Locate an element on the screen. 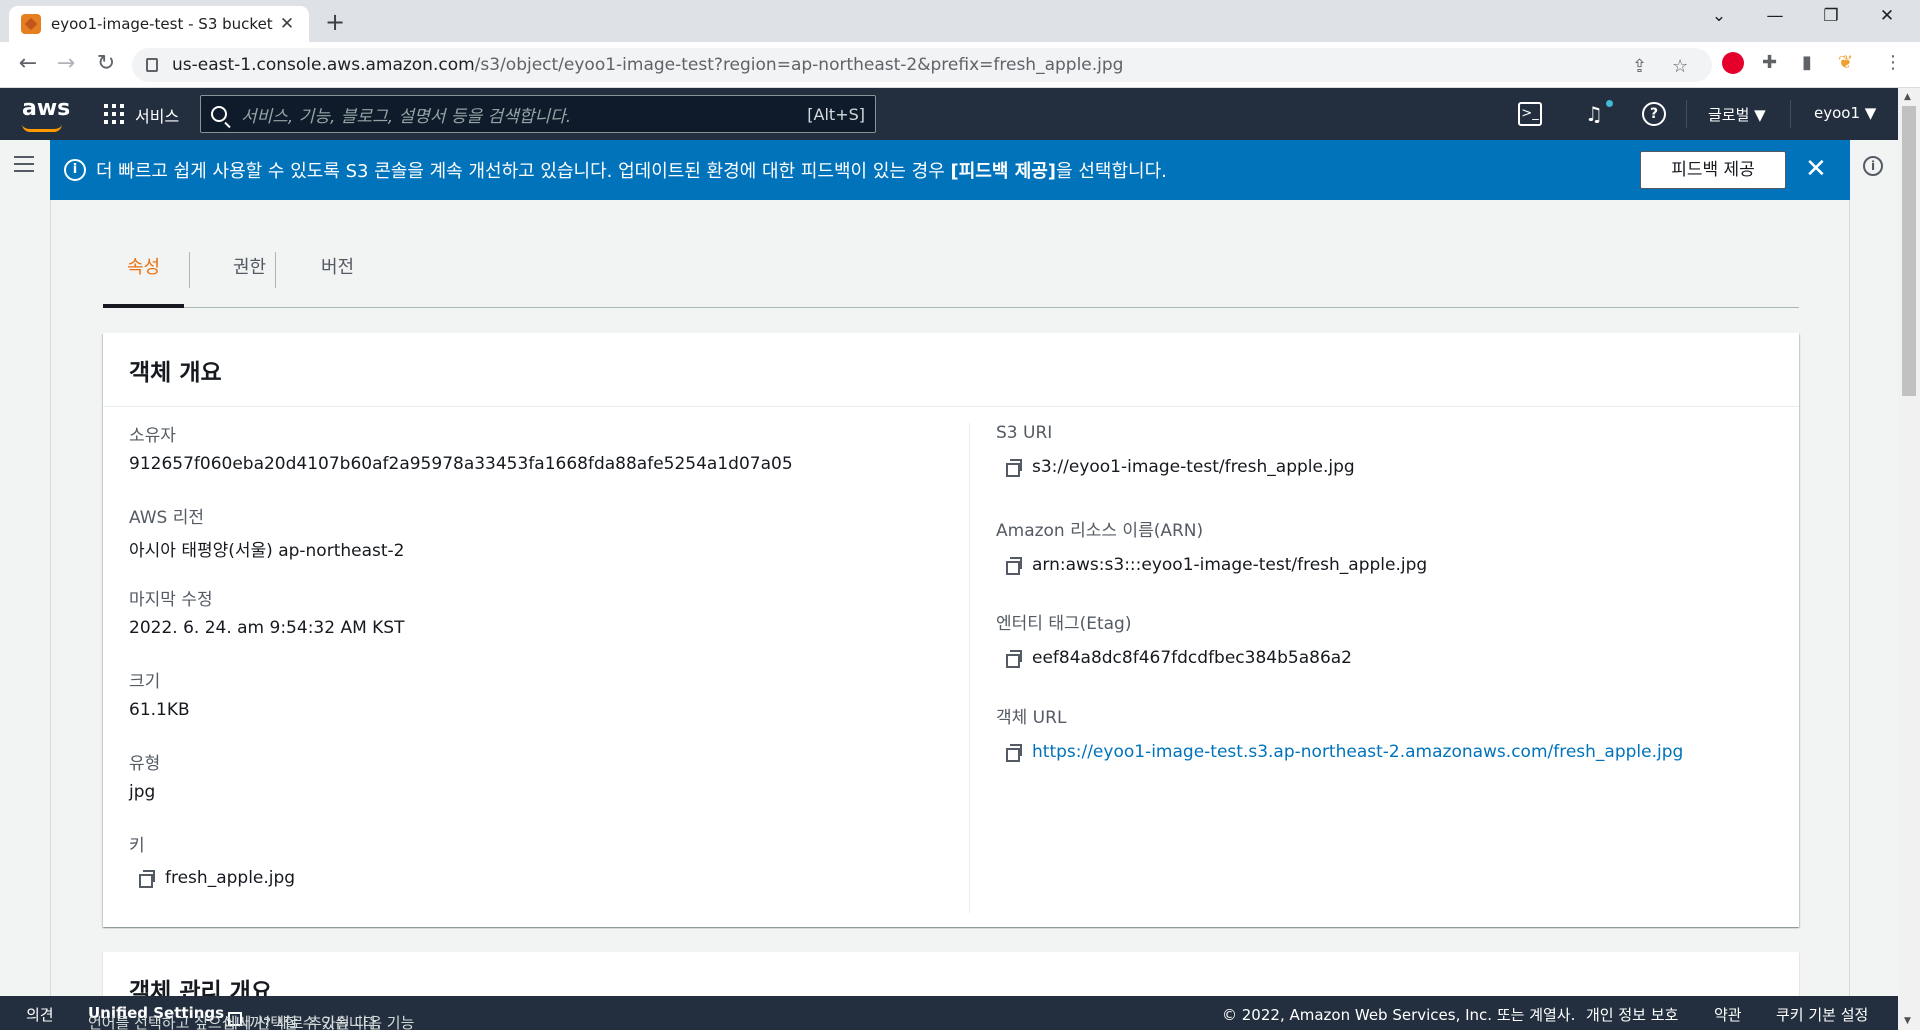  tools-info-icon: i is located at coordinates (1873, 166).